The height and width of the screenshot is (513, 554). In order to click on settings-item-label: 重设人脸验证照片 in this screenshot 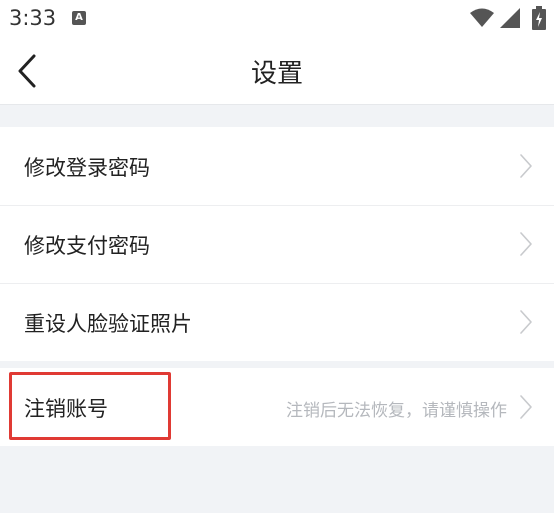, I will do `click(108, 324)`.